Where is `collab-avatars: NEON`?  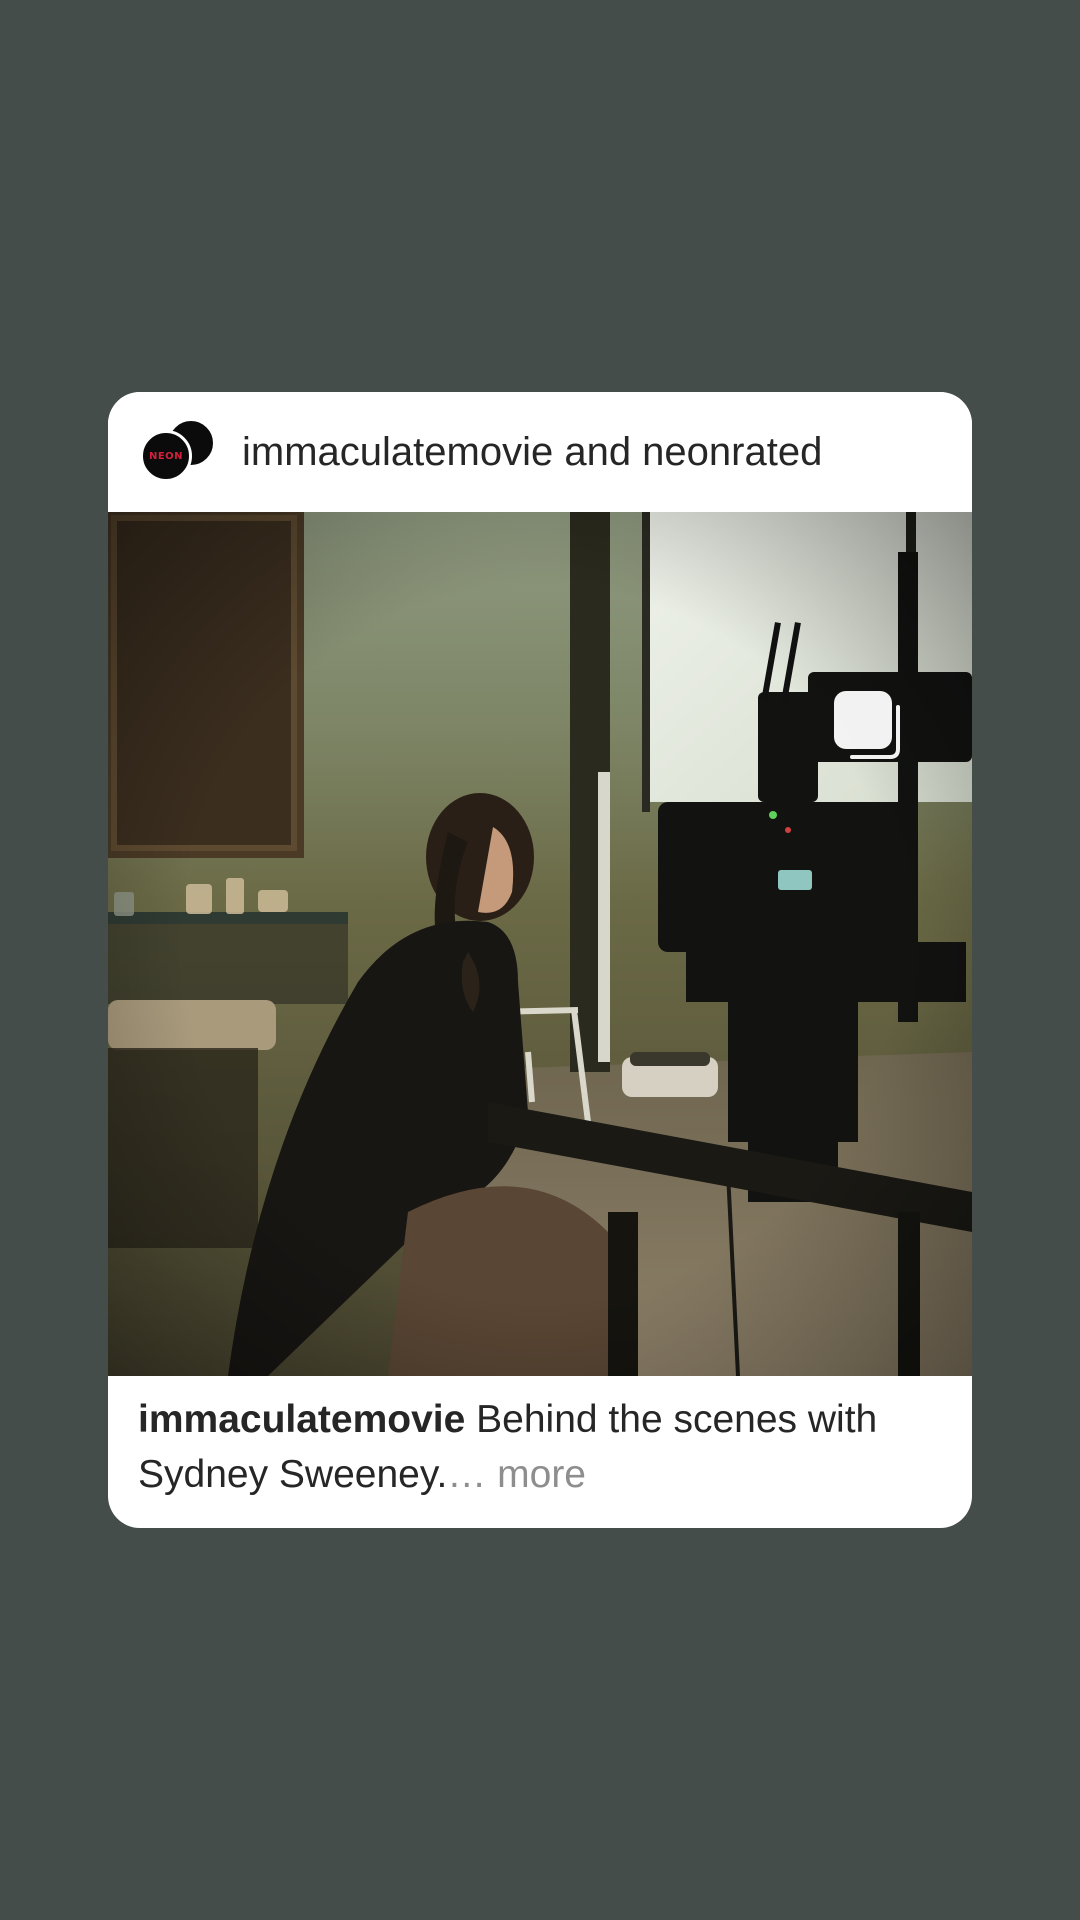 collab-avatars: NEON is located at coordinates (179, 454).